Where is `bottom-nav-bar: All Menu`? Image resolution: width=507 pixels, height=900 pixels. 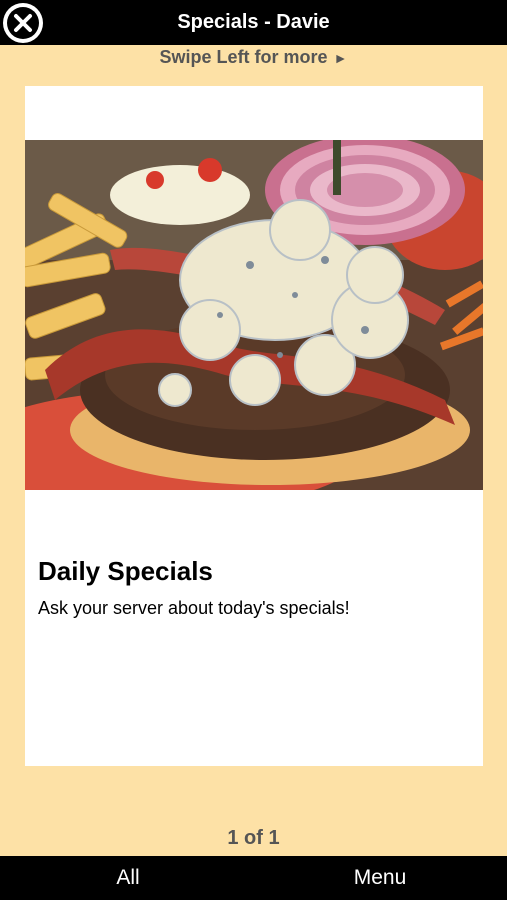
bottom-nav-bar: All Menu is located at coordinates (253, 878).